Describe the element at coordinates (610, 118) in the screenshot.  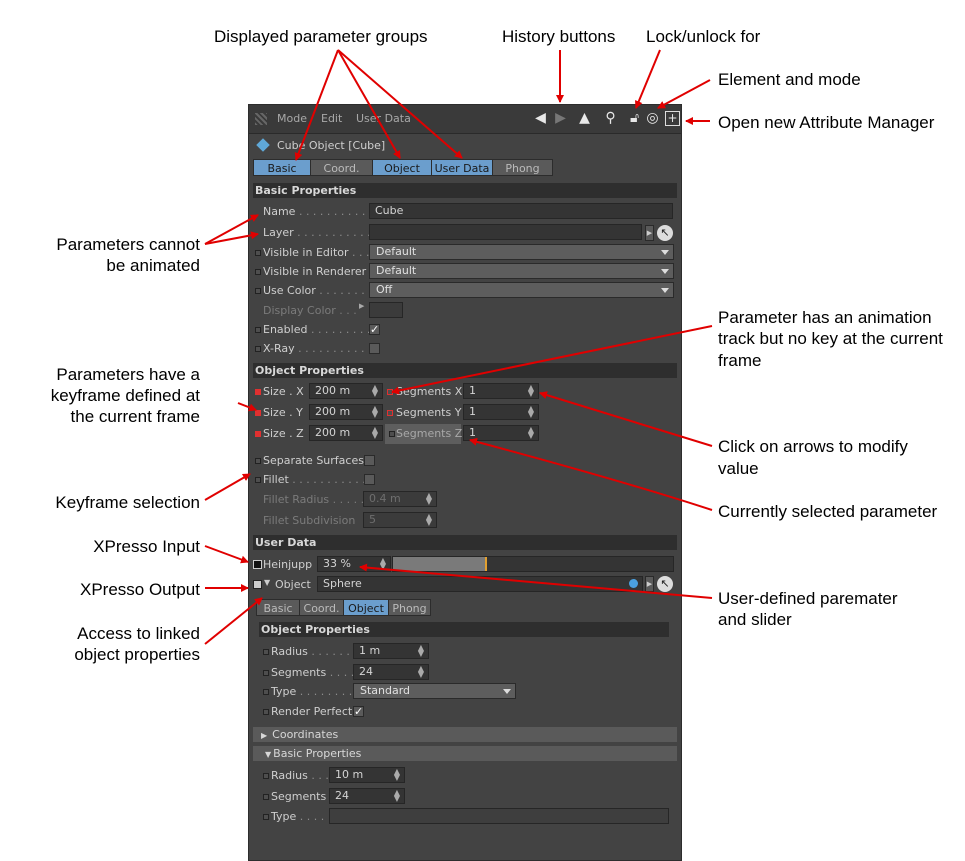
I see `search-icon: ⚲` at that location.